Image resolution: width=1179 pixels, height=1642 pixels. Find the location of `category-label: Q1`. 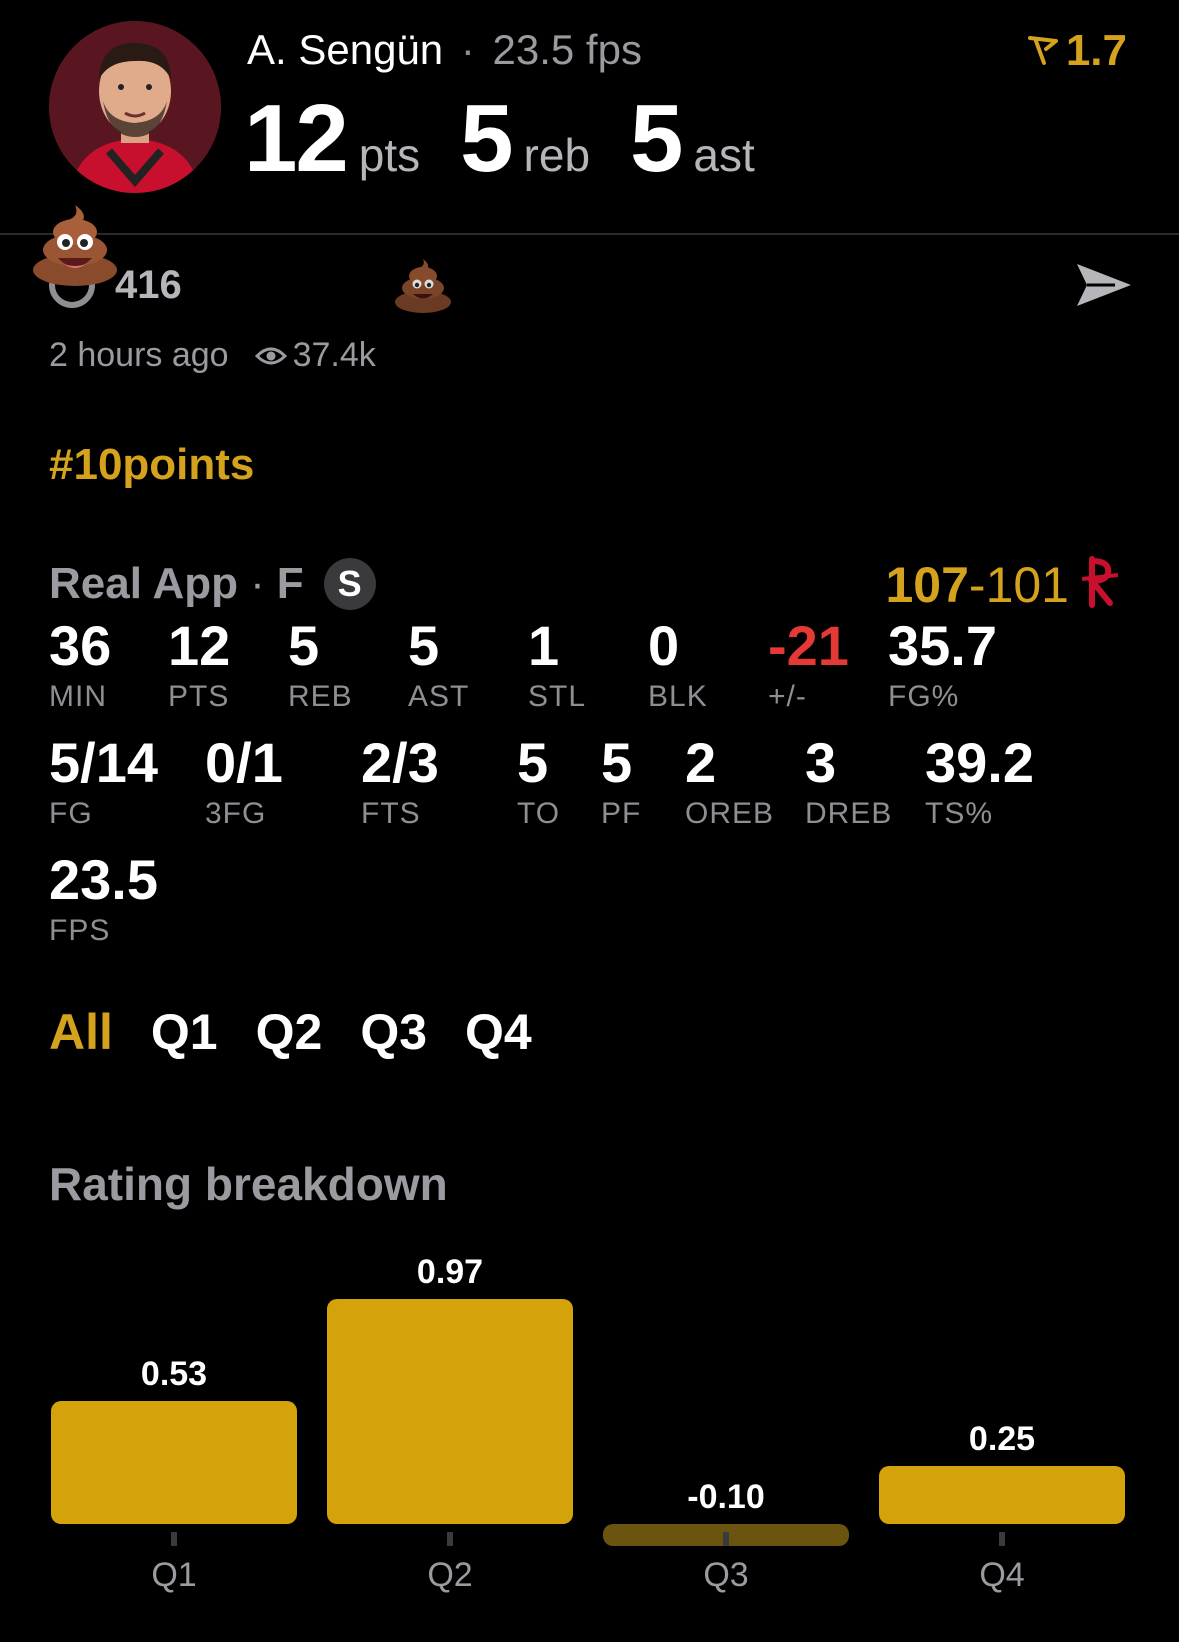

category-label: Q1 is located at coordinates (173, 1575).